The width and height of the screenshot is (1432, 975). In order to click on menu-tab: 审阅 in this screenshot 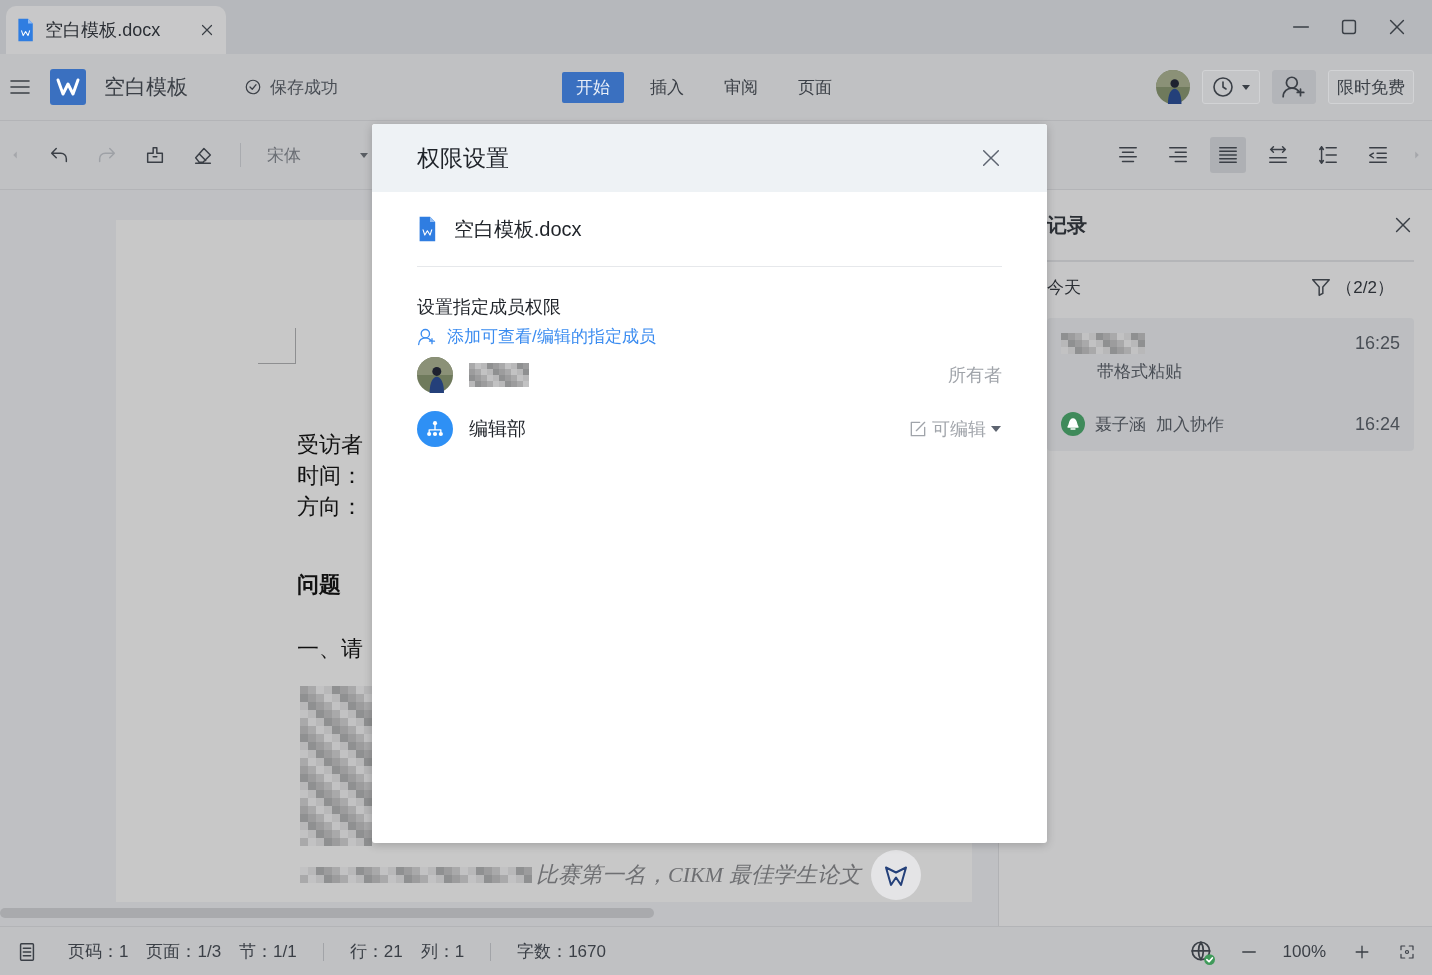, I will do `click(741, 87)`.